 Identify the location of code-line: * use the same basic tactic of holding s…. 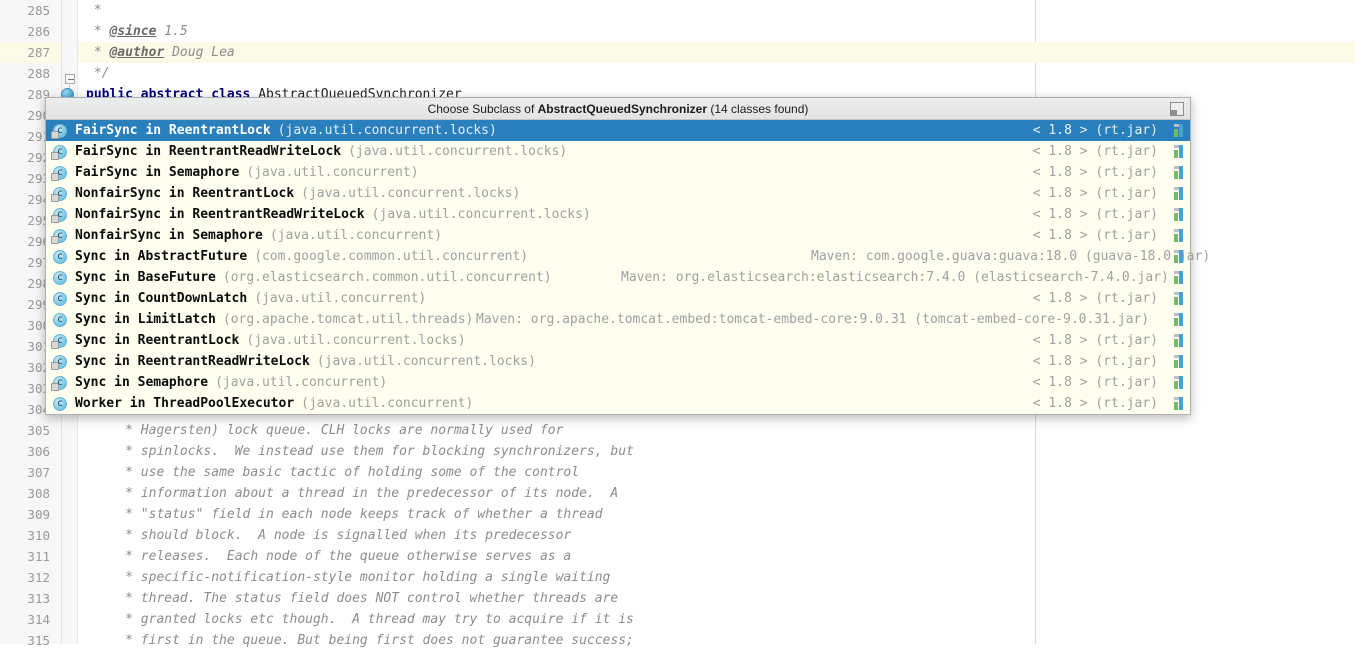
(716, 472).